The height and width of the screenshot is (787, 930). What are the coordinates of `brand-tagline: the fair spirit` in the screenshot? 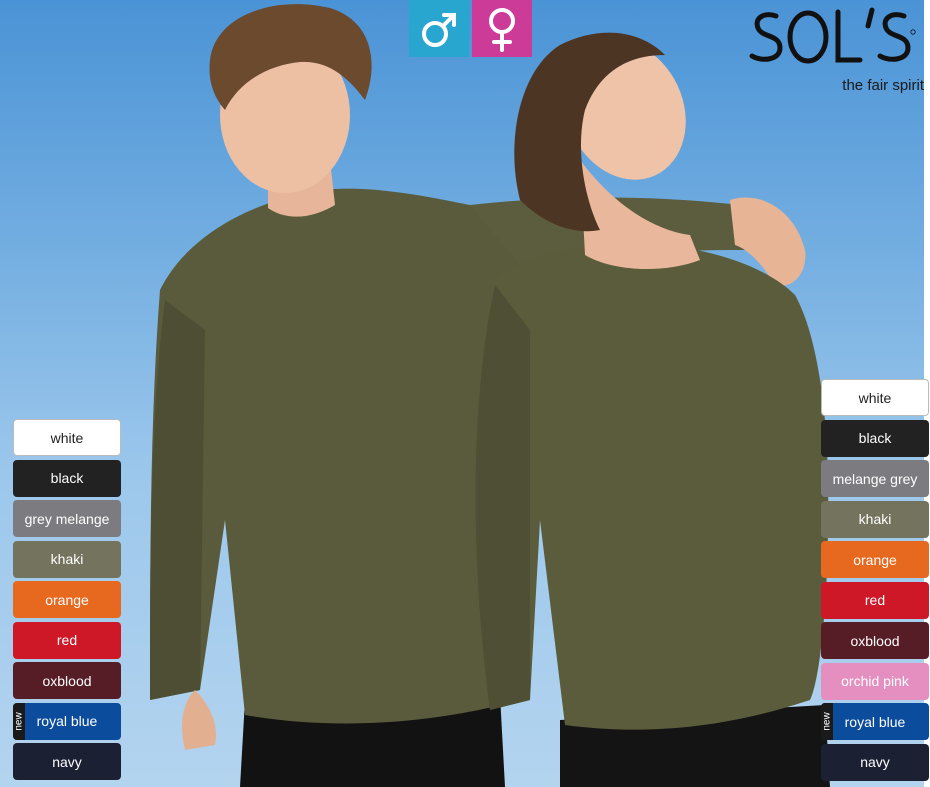 It's located at (883, 85).